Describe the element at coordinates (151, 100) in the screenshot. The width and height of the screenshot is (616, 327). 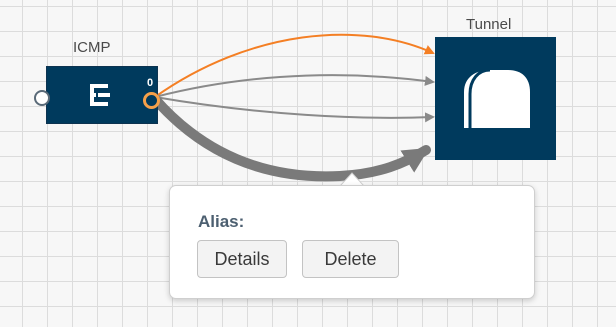
I see `icmp-output-port` at that location.